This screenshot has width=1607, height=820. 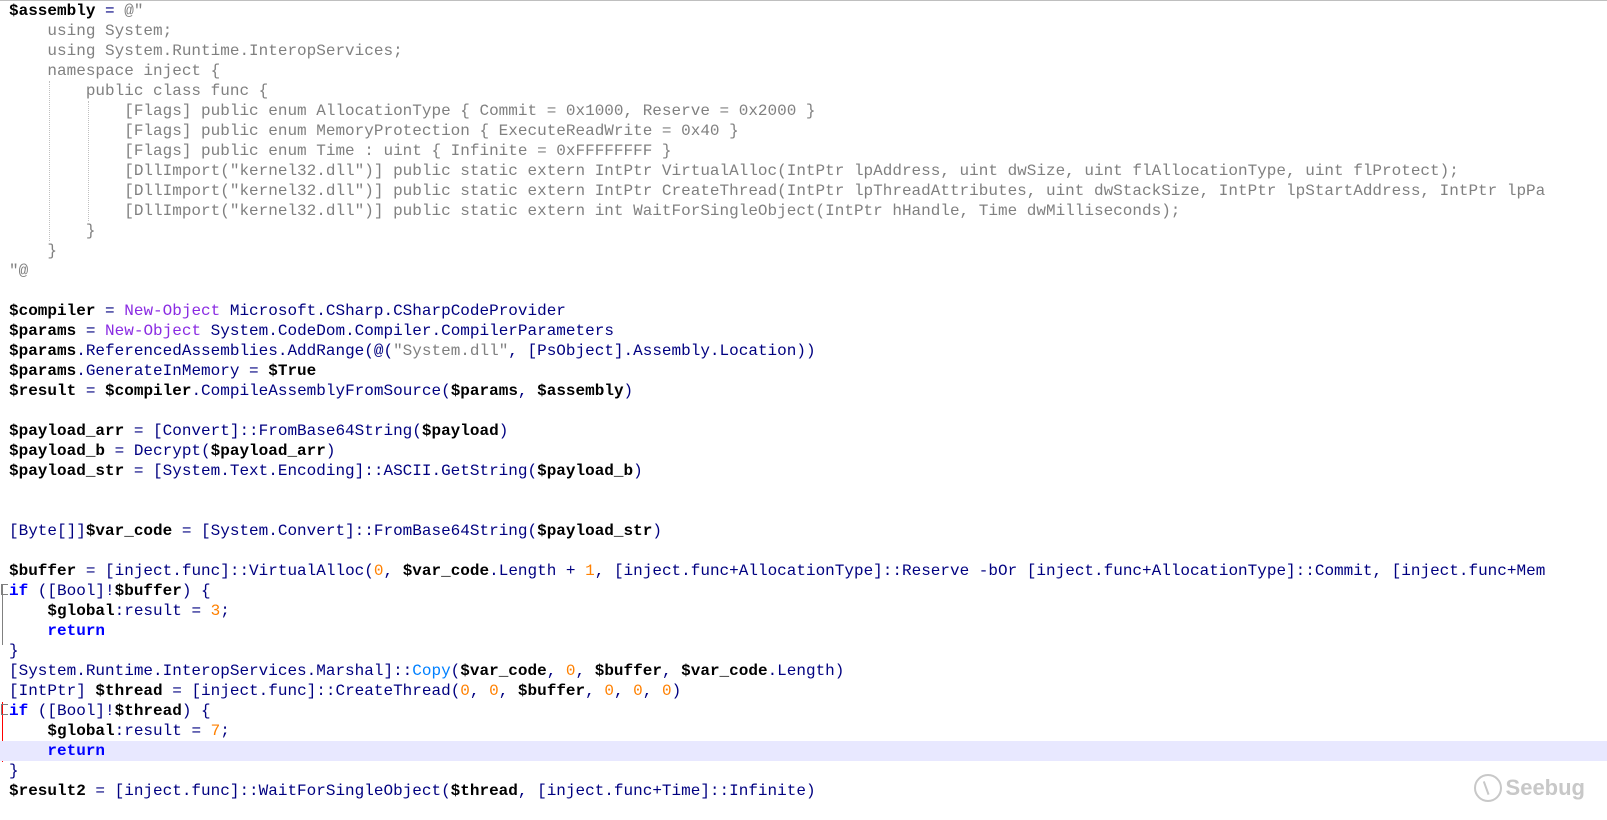 I want to click on code-line: public class func {, so click(x=803, y=91).